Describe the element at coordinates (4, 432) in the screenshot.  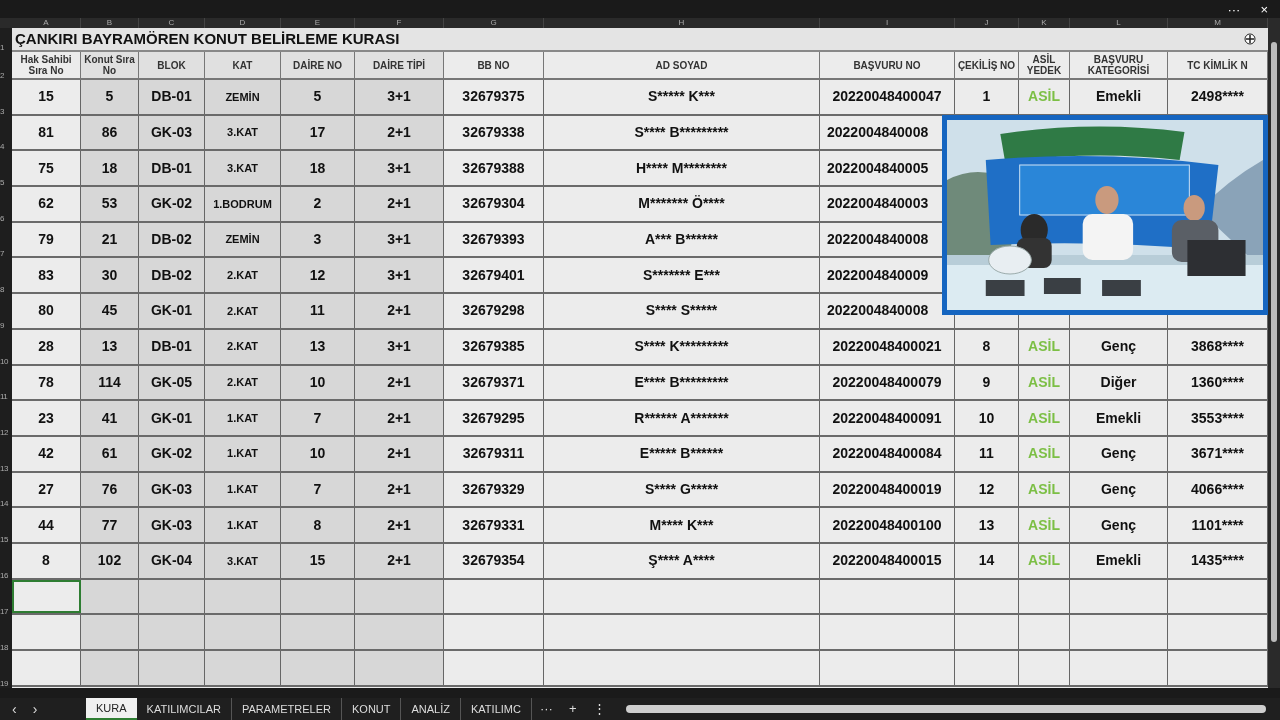
I see `row-header: 12` at that location.